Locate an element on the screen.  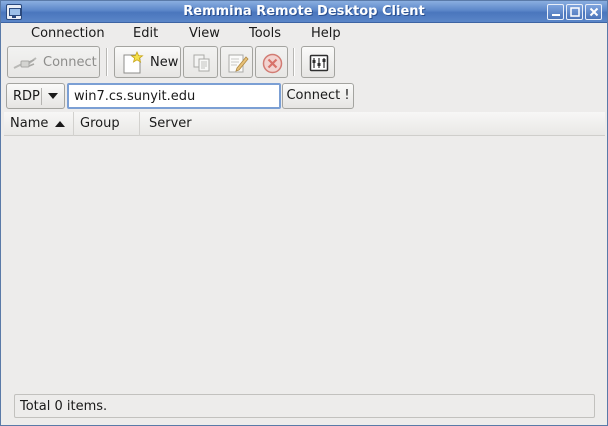
column-group-label: Group is located at coordinates (100, 123).